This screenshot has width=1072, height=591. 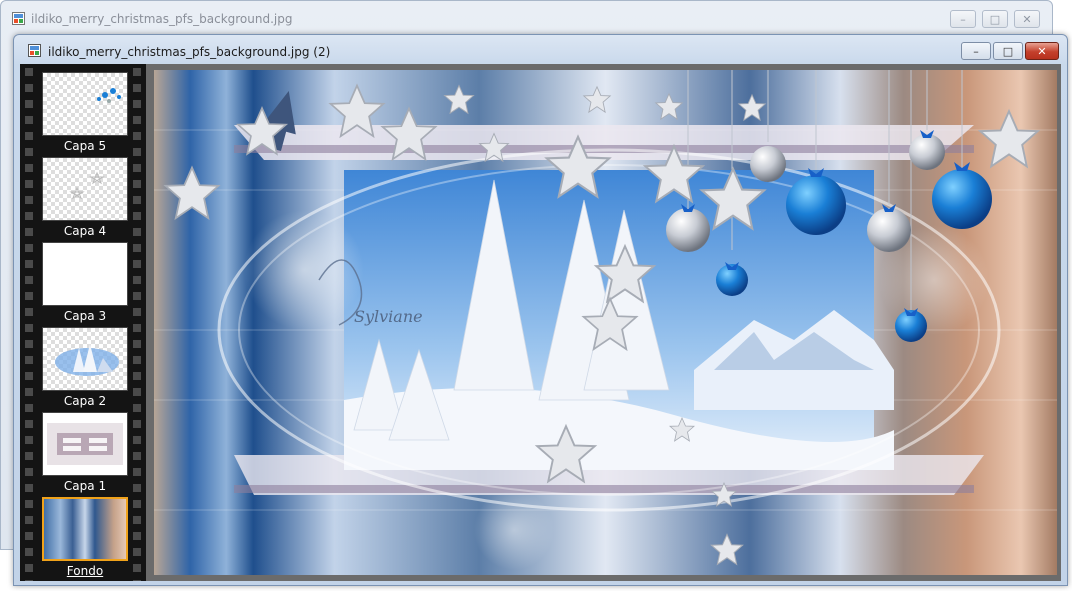 I want to click on layer-item: Capa 1, so click(x=85, y=453).